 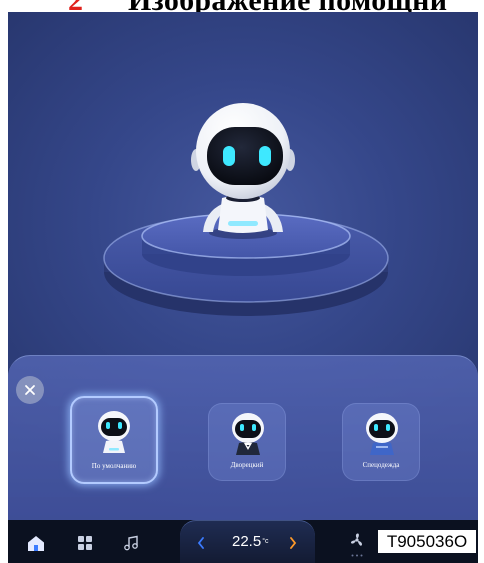 I want to click on robot-default-icon, so click(x=114, y=432).